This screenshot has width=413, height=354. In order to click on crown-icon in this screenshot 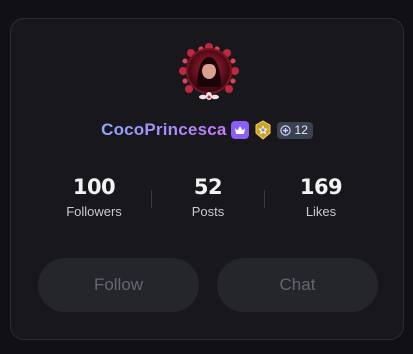, I will do `click(239, 130)`.